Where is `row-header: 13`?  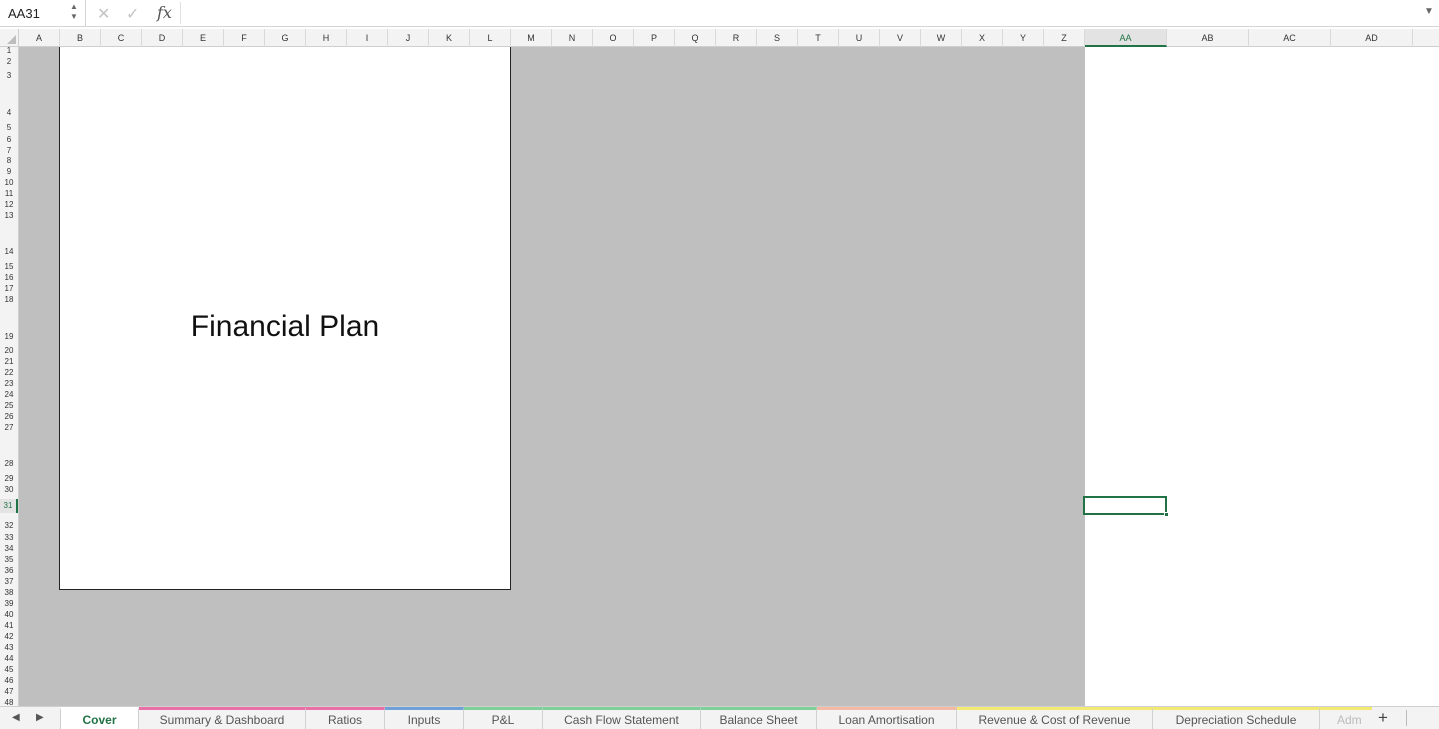
row-header: 13 is located at coordinates (9, 216).